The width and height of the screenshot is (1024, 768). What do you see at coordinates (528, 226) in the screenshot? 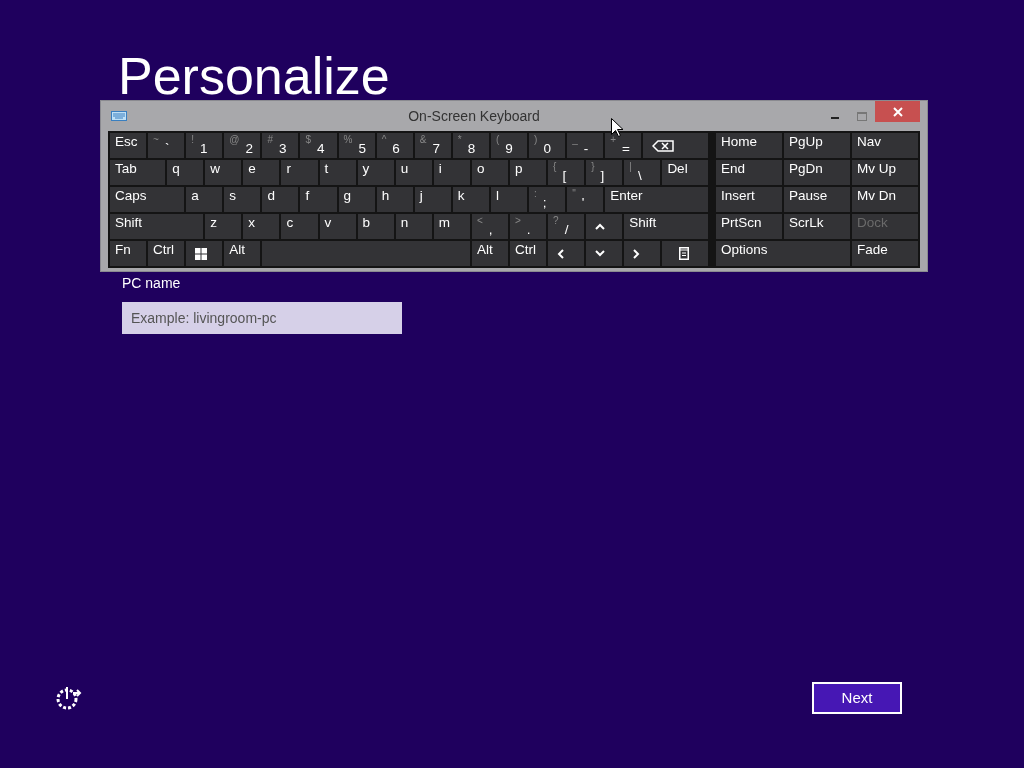
I see `keyboard-key: > .` at bounding box center [528, 226].